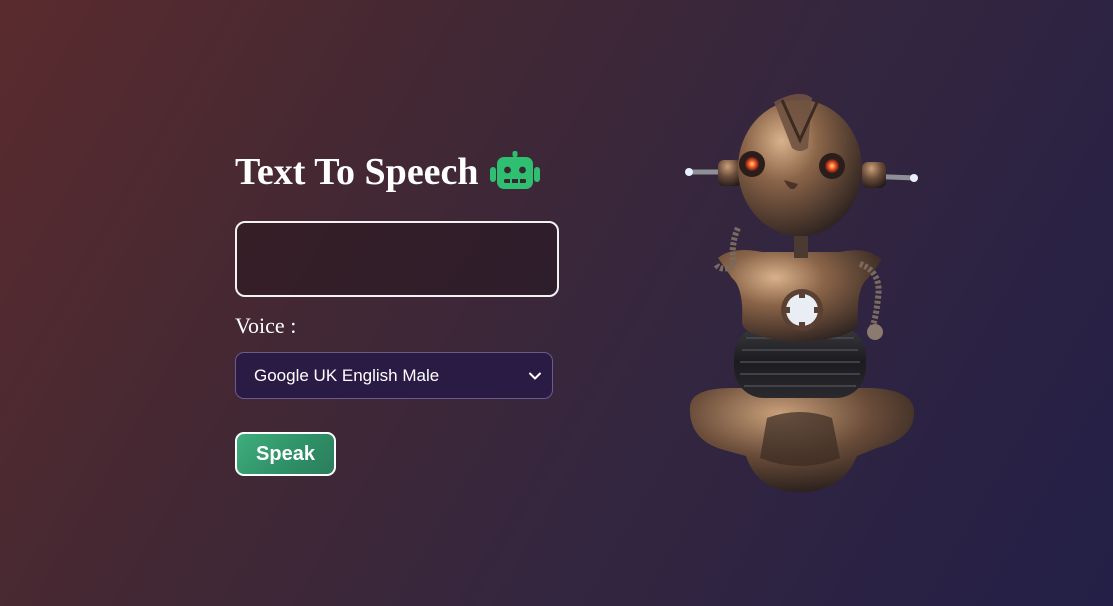 The image size is (1113, 606). I want to click on chevron-down-icon, so click(535, 376).